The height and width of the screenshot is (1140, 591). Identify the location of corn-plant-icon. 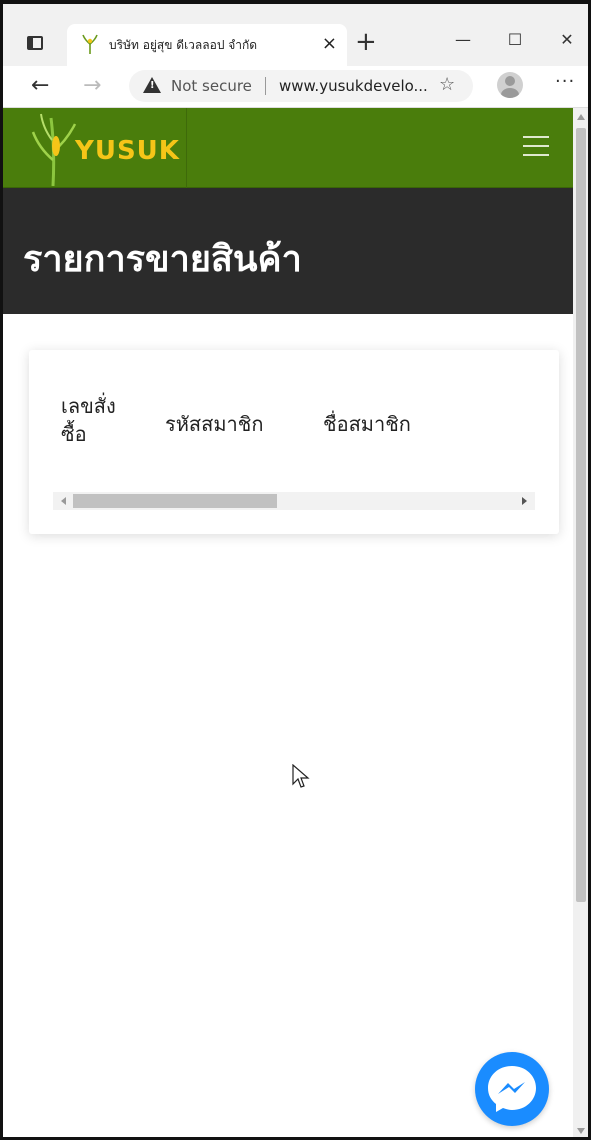
(54, 149).